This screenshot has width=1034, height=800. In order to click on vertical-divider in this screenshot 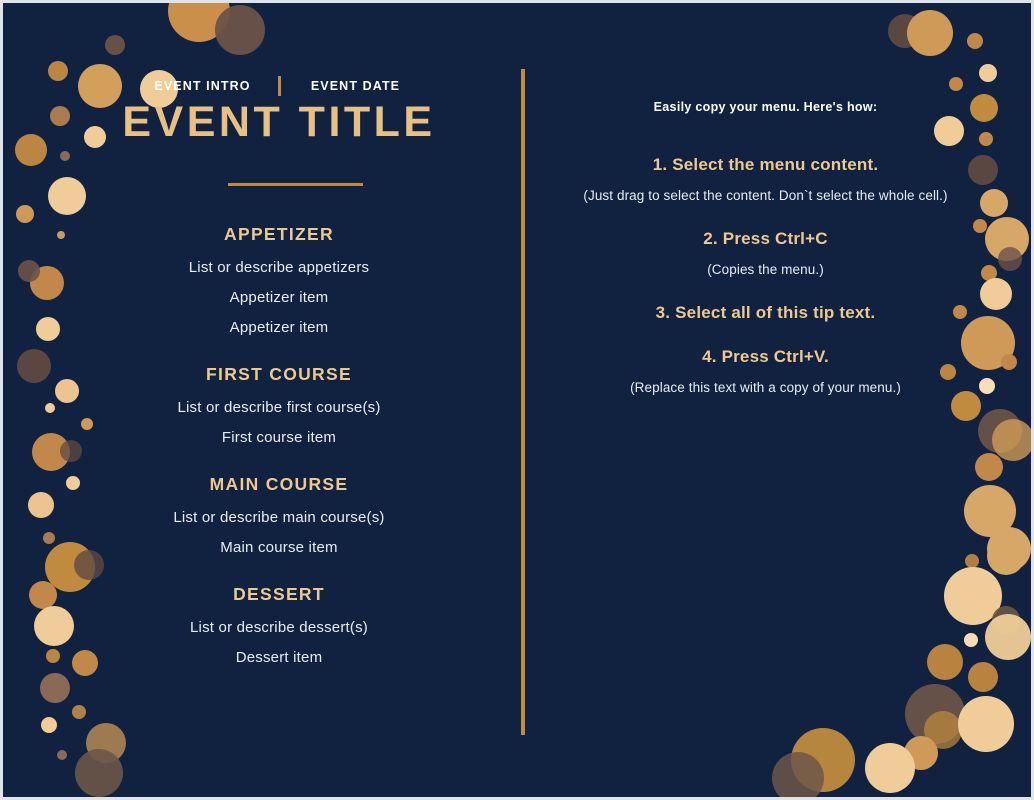, I will do `click(523, 402)`.